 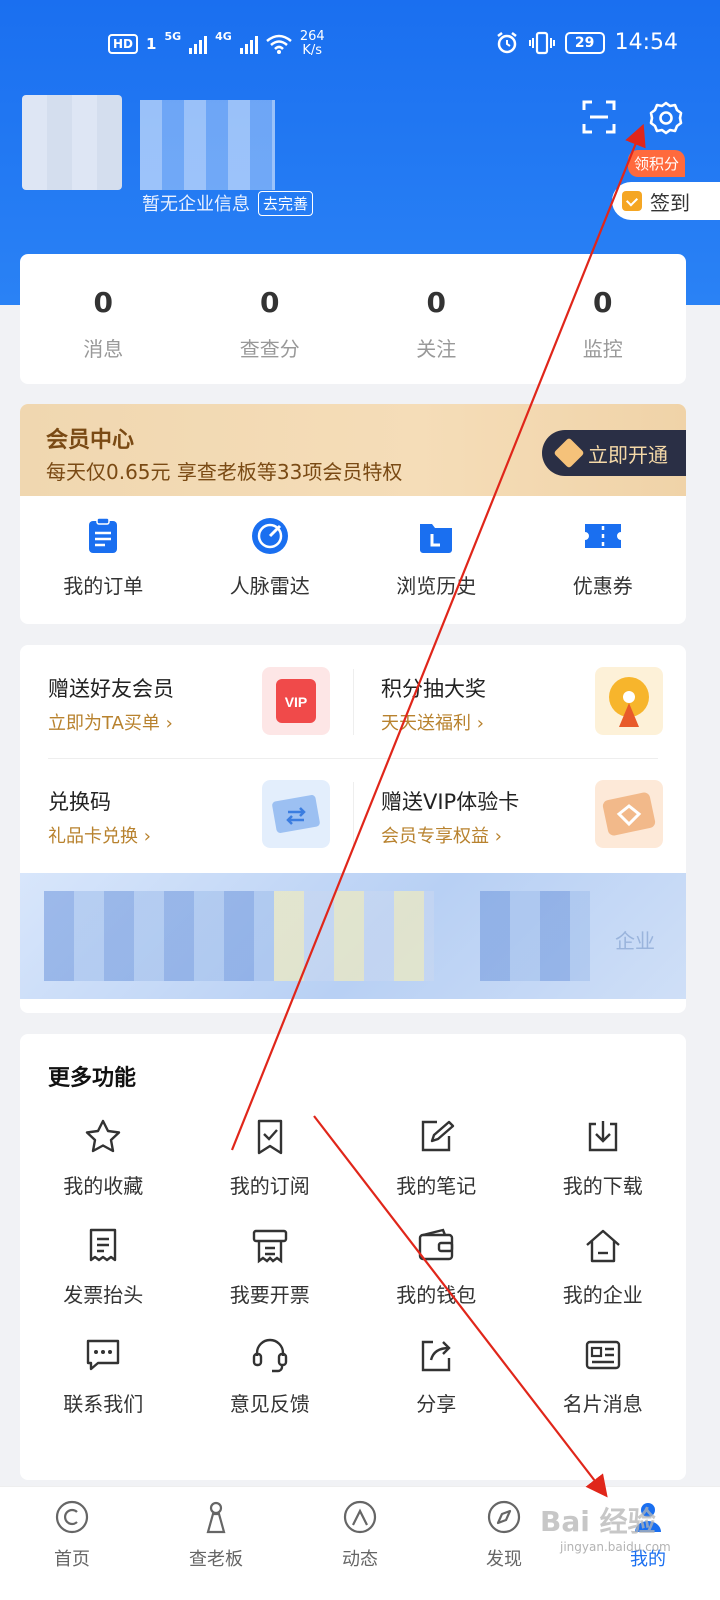 I want to click on tab-boss: 查老板, so click(x=216, y=1543).